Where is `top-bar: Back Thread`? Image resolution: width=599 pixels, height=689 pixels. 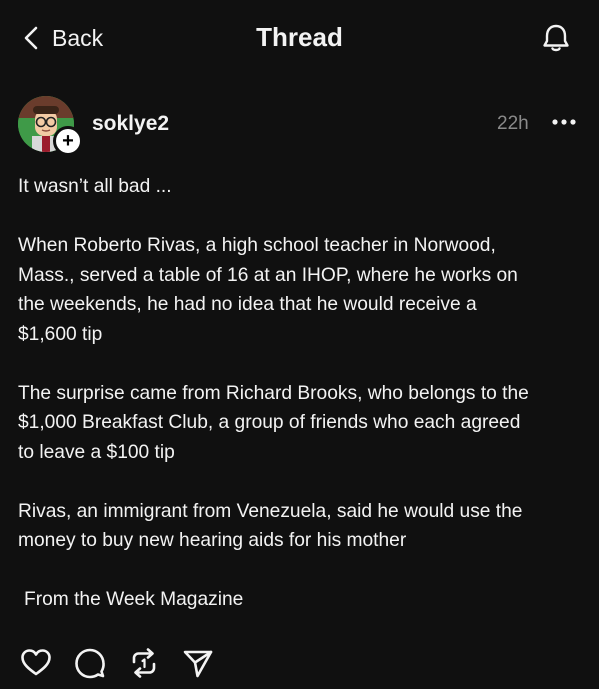 top-bar: Back Thread is located at coordinates (299, 38).